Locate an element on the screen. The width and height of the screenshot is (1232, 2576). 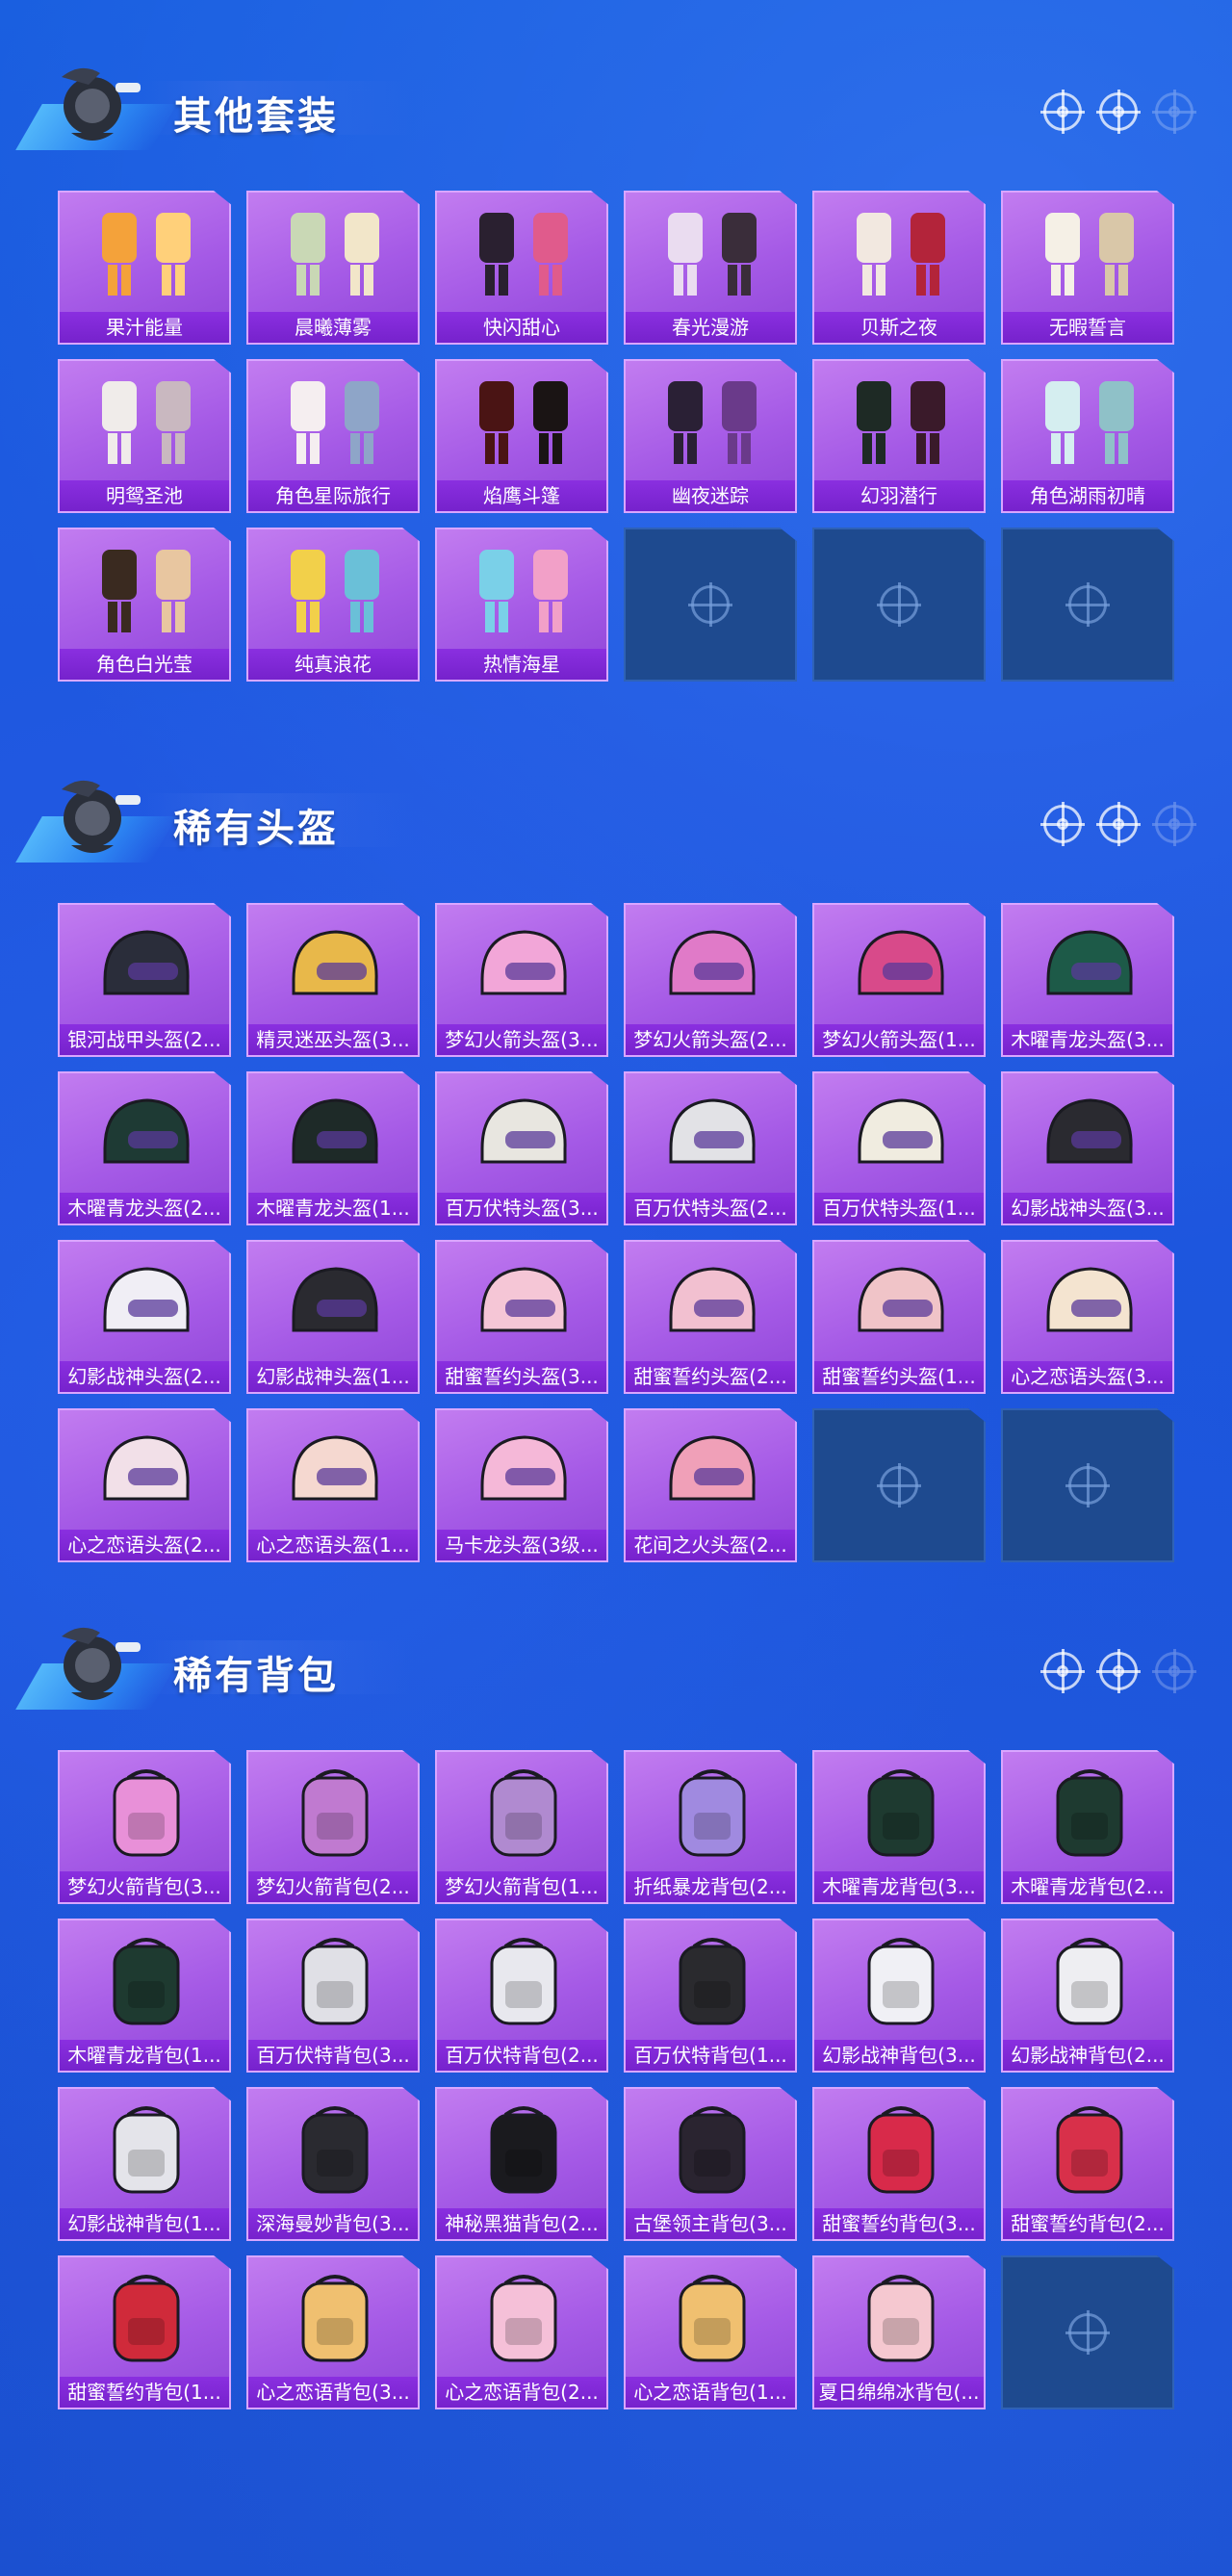
section-header: 其他套装 is located at coordinates (616, 97).